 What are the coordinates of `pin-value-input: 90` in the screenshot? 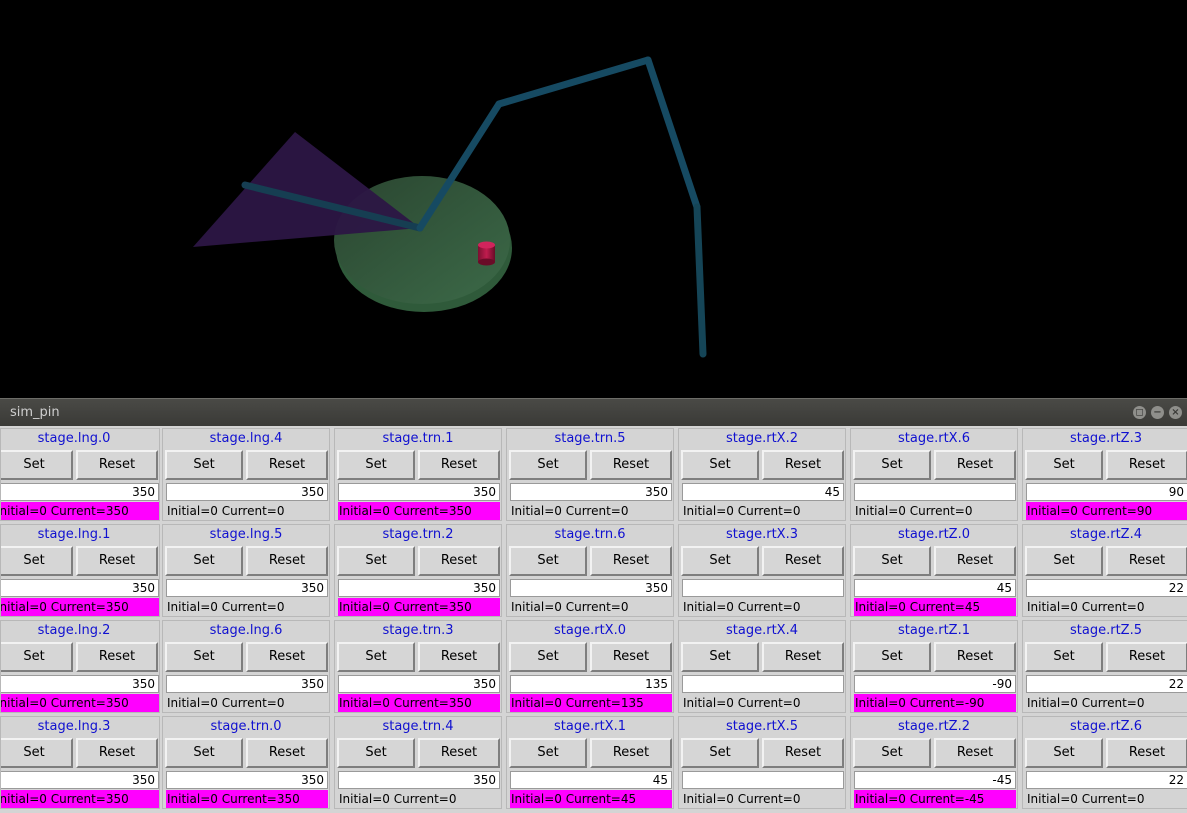 It's located at (1106, 492).